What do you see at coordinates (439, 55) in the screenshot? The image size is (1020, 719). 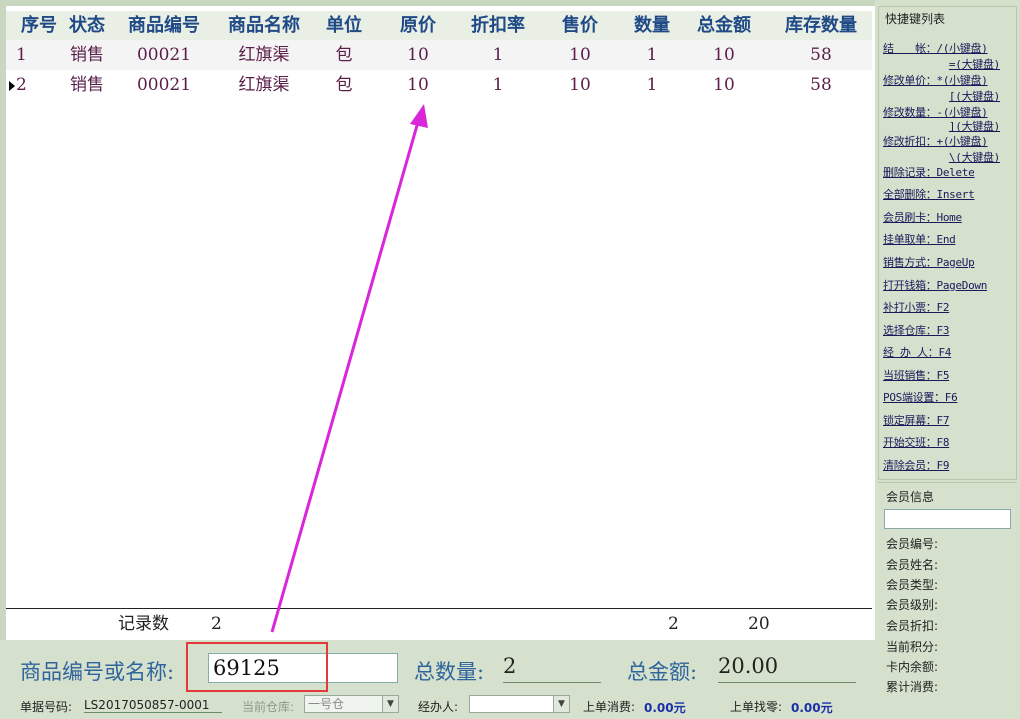 I see `table-row: 1 销售 00021 红旗渠 包 10 1 10 1 10 58` at bounding box center [439, 55].